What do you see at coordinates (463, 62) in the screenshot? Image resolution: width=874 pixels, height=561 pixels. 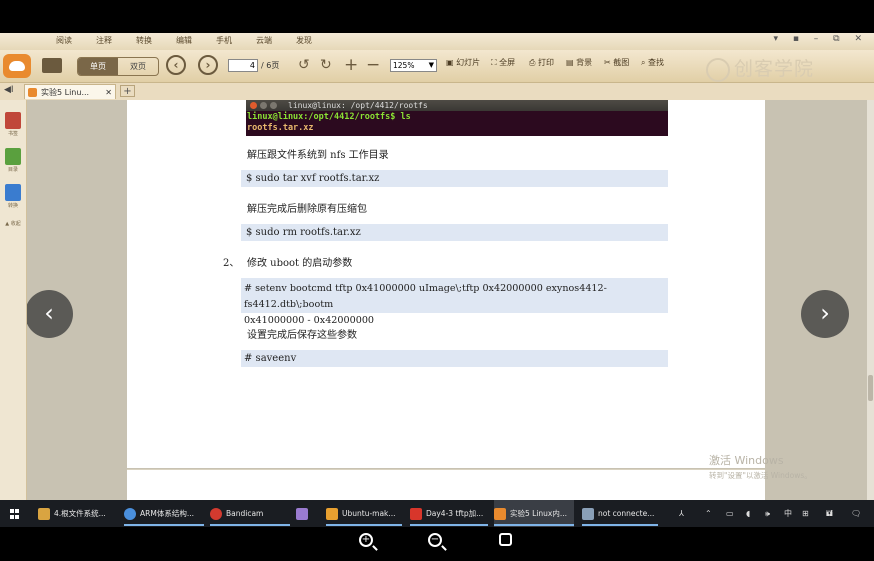 I see `slideshow-button: ▣ 幻灯片` at bounding box center [463, 62].